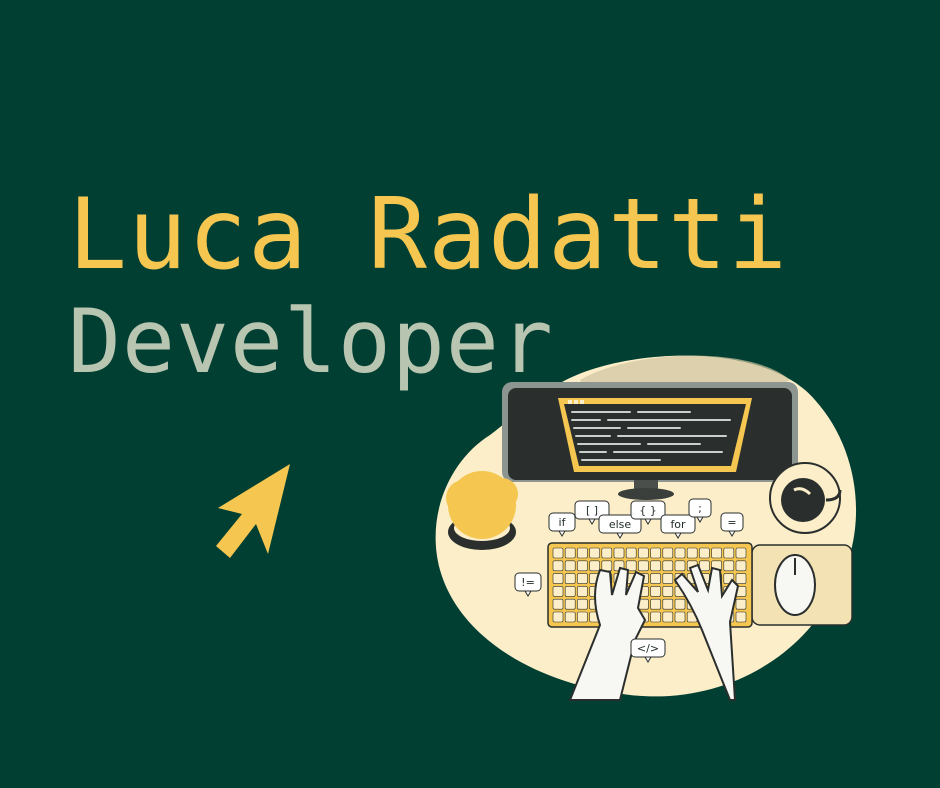 The image size is (940, 788). What do you see at coordinates (648, 510) in the screenshot?
I see `code-chip-label: { }` at bounding box center [648, 510].